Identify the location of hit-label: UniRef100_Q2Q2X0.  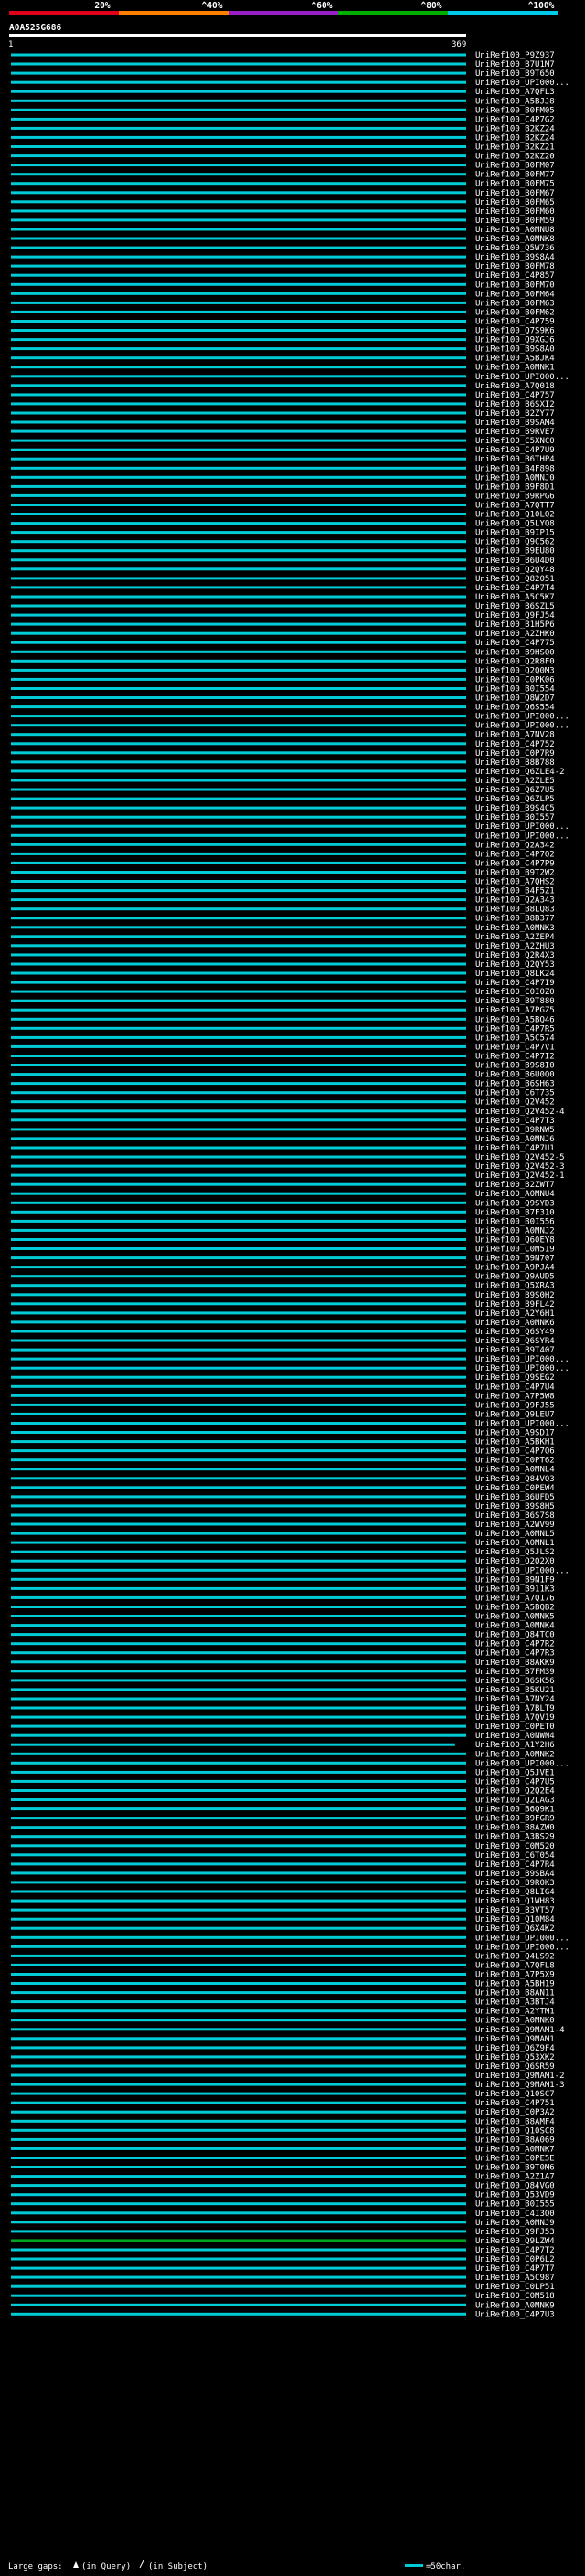
(515, 1561).